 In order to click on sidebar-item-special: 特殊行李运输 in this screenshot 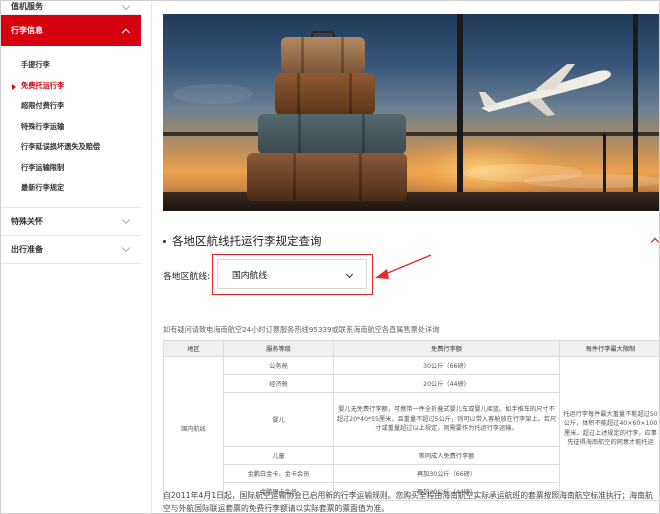, I will do `click(71, 127)`.